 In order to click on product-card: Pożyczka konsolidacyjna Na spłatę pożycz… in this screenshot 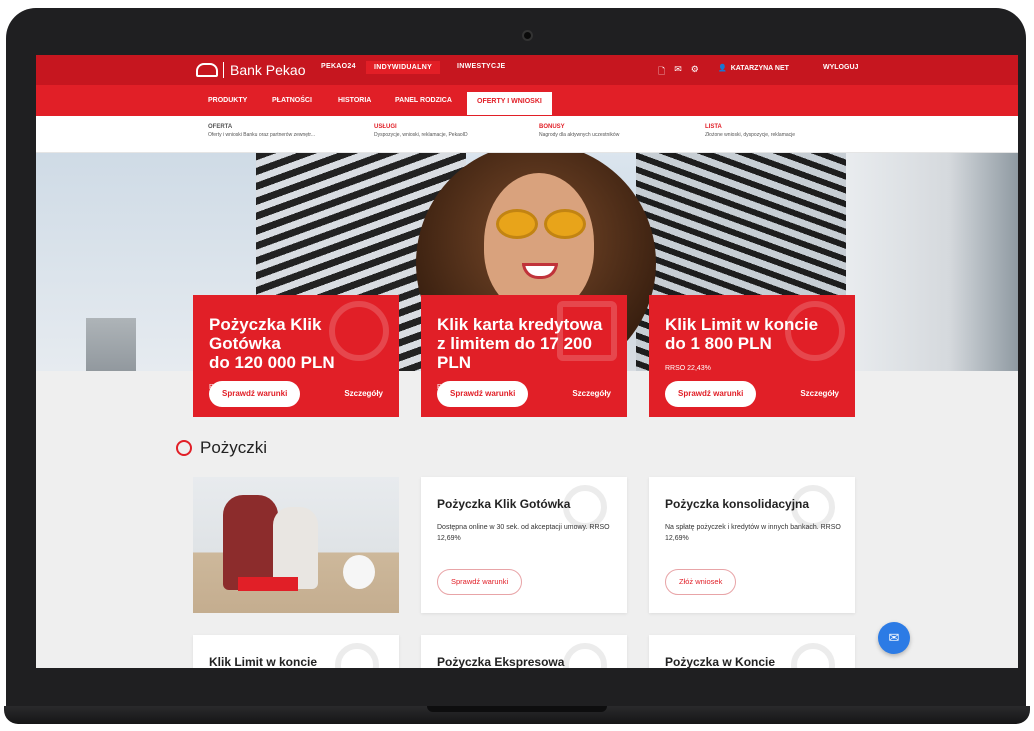, I will do `click(752, 545)`.